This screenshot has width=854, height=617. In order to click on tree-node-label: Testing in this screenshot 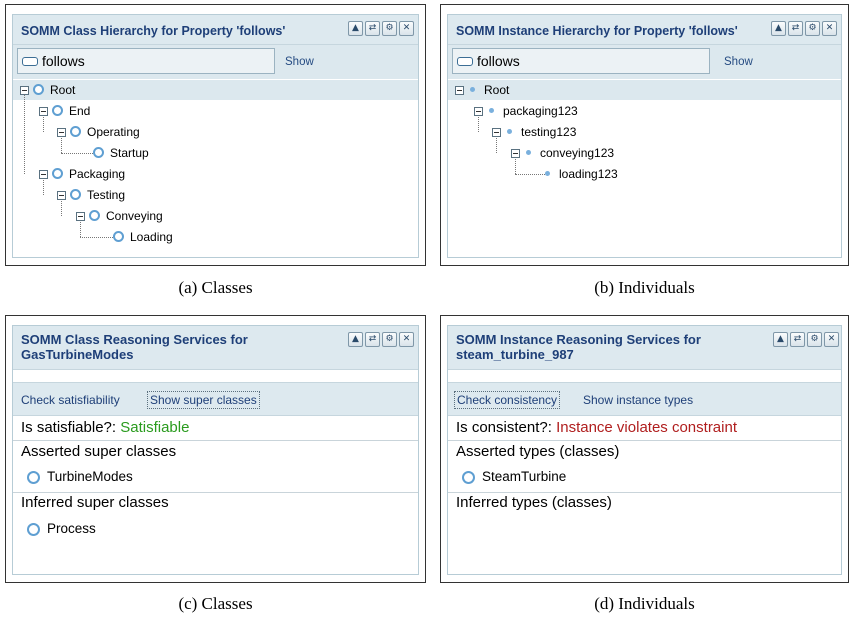, I will do `click(106, 195)`.